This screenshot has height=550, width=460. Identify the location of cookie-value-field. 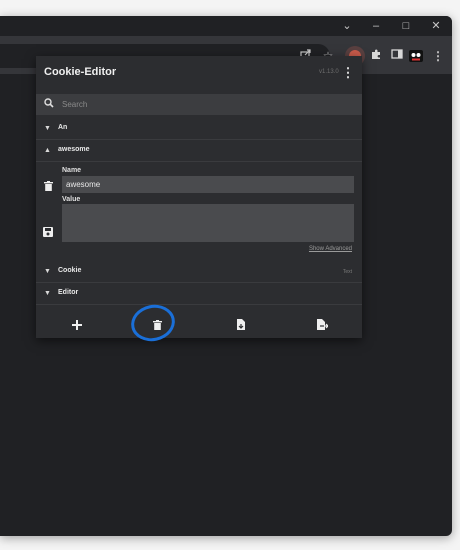
(208, 223).